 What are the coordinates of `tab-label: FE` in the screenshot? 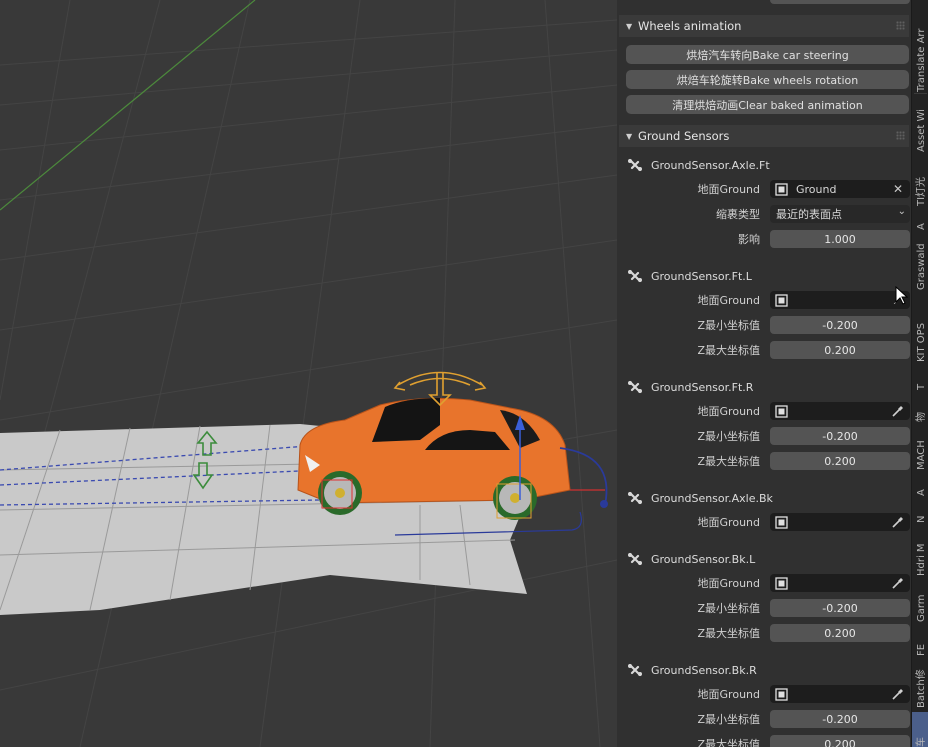 It's located at (921, 649).